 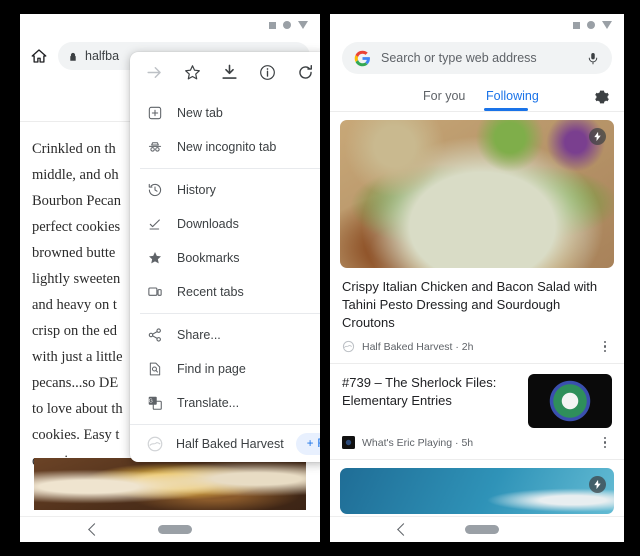 I want to click on whats-eric-playing-avatar, so click(x=348, y=442).